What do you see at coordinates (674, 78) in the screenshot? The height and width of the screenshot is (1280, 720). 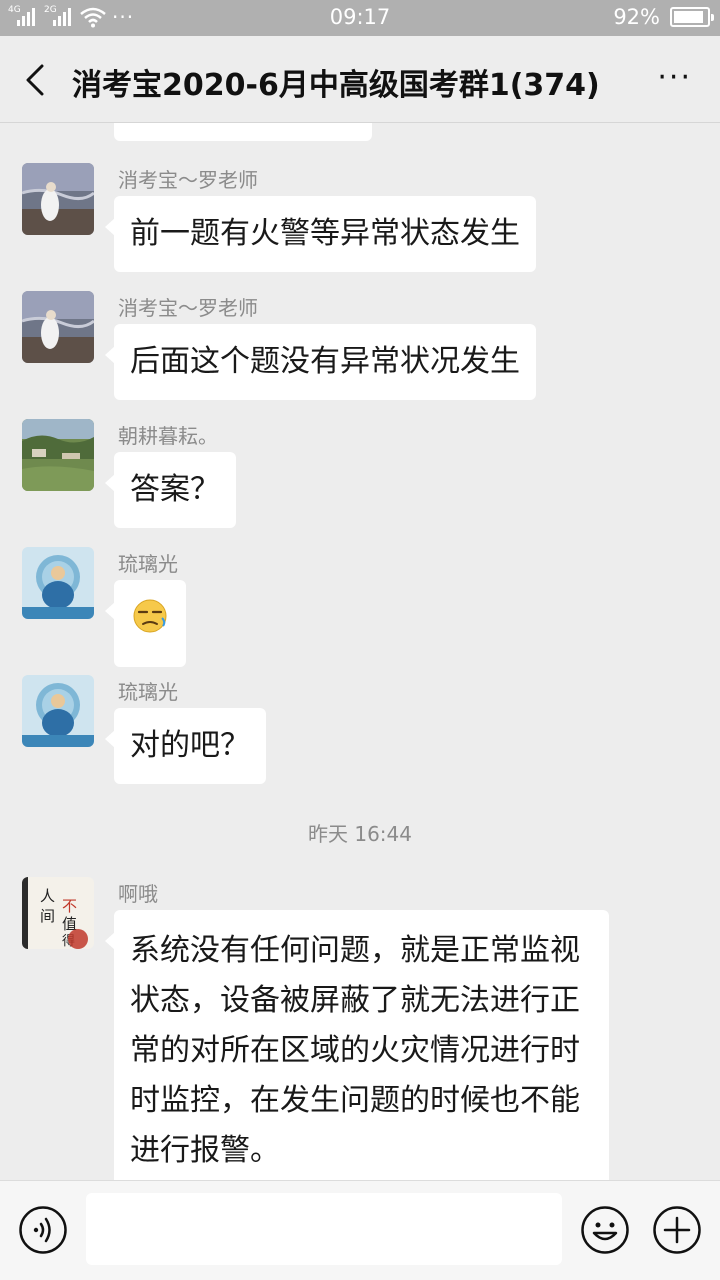 I see `ellipsis-icon: ···` at bounding box center [674, 78].